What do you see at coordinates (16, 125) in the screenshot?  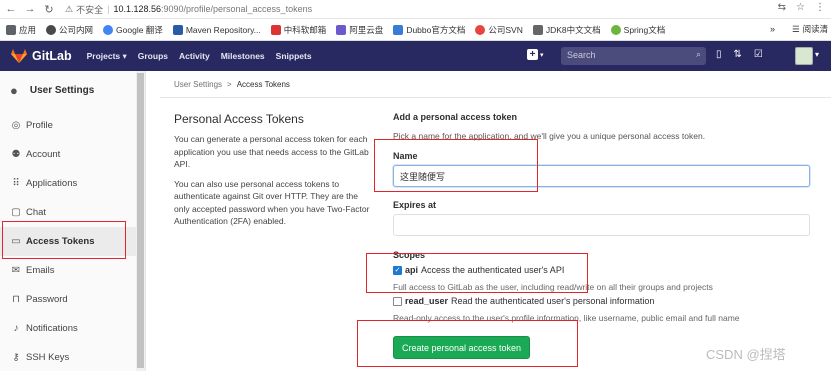 I see `profile-icon: ◎` at bounding box center [16, 125].